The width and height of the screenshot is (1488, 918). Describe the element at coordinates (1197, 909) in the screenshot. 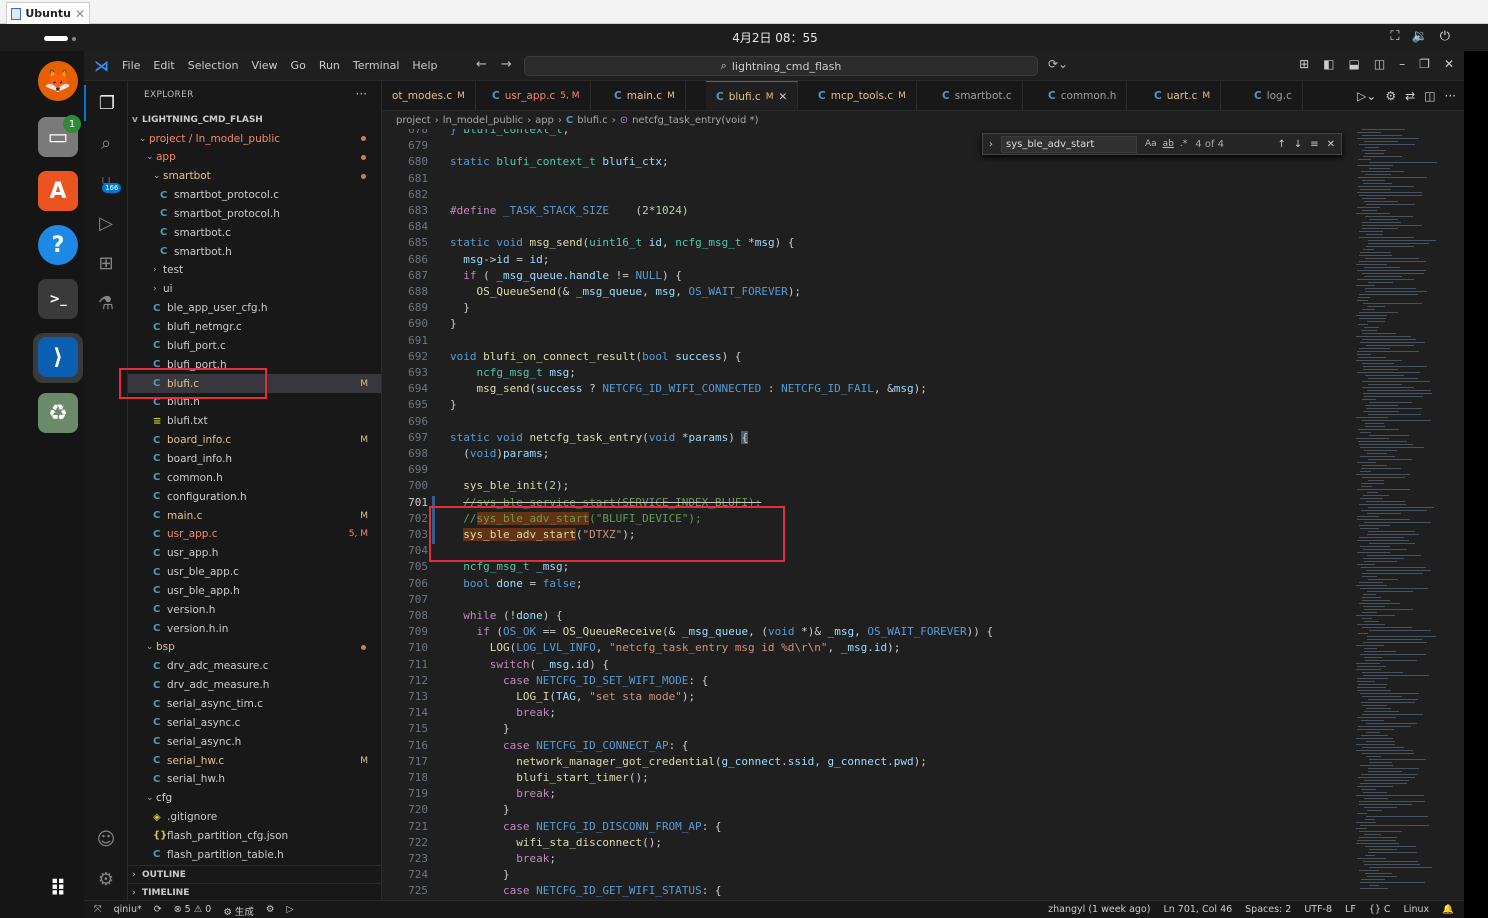

I see `cursor-position: Ln 701, Col 46` at that location.